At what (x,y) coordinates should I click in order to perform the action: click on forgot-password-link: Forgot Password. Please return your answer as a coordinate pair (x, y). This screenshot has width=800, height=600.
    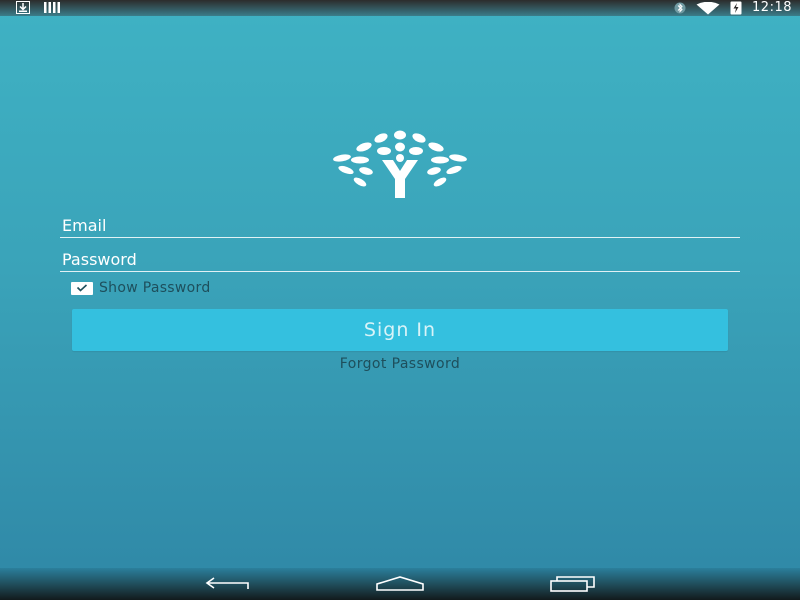
    Looking at the image, I should click on (400, 364).